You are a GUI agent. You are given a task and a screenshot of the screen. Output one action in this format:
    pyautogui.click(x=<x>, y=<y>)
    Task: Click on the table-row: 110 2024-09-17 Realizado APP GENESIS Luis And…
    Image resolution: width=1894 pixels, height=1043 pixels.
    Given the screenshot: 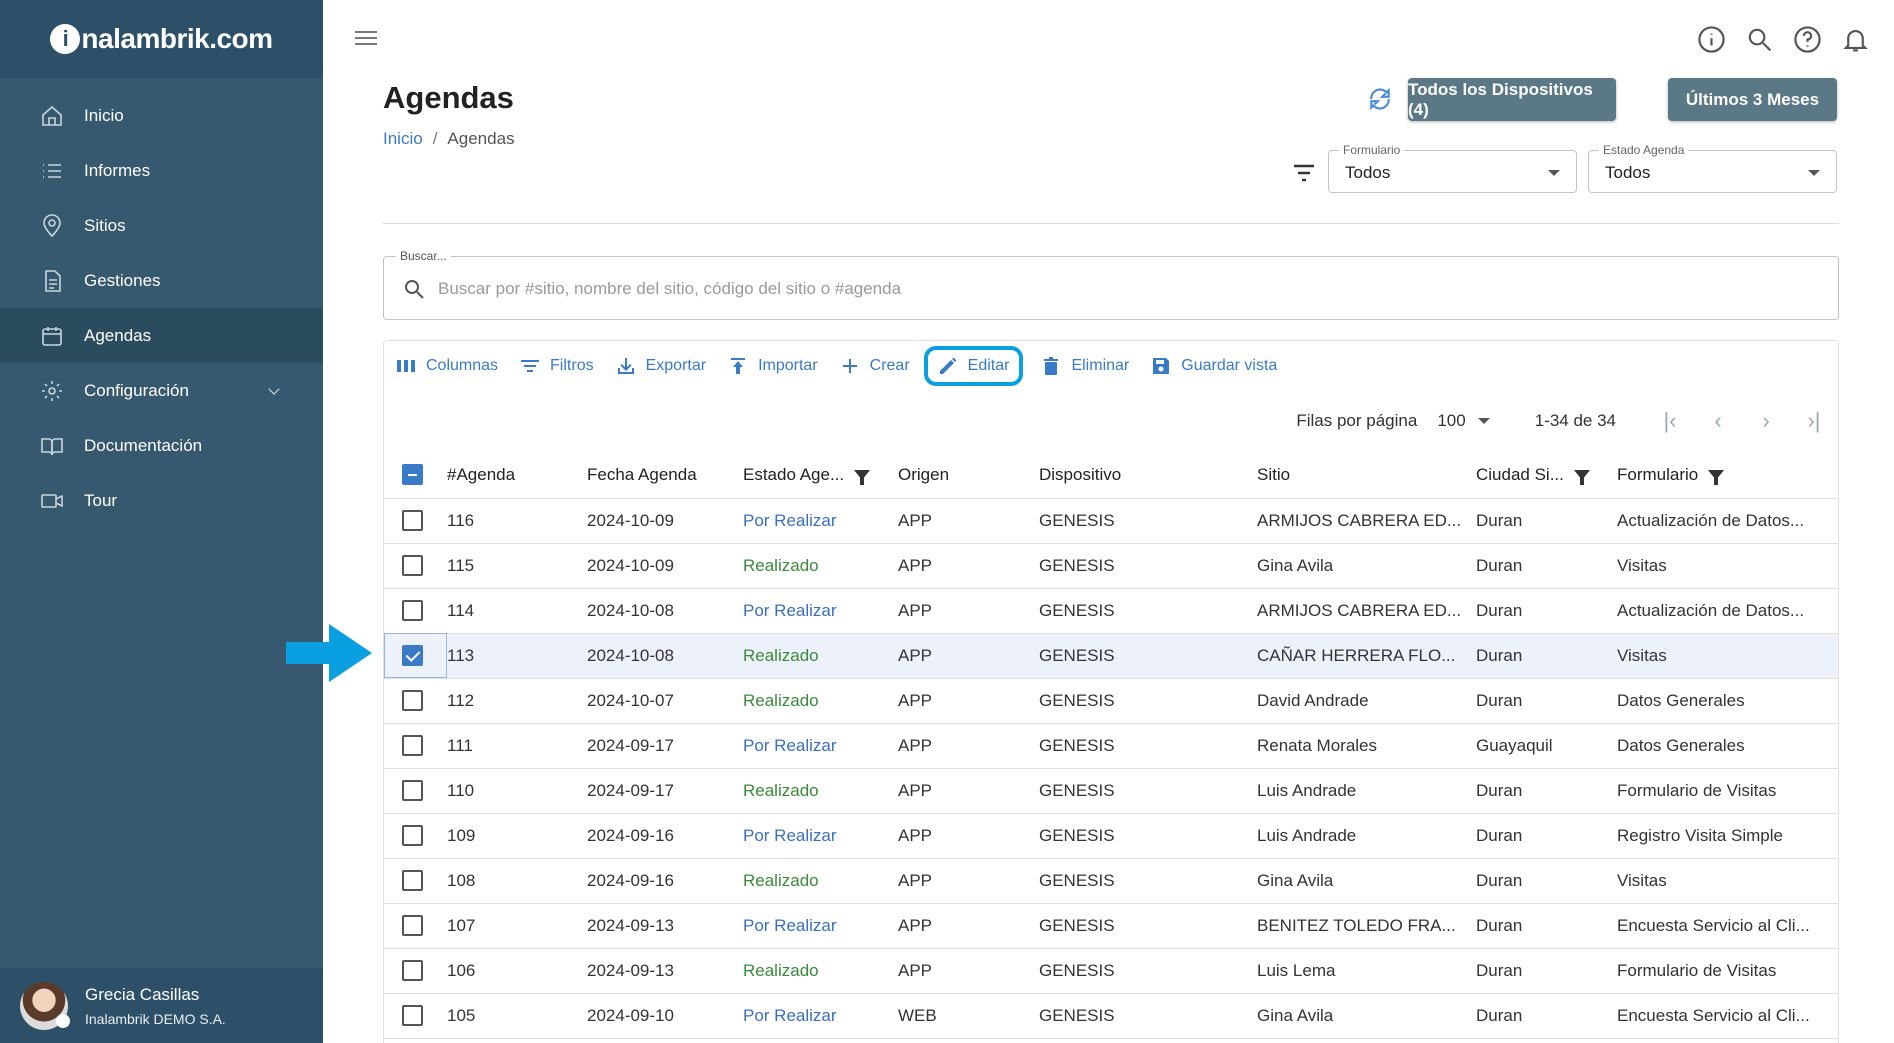 What is the action you would take?
    pyautogui.click(x=1111, y=791)
    